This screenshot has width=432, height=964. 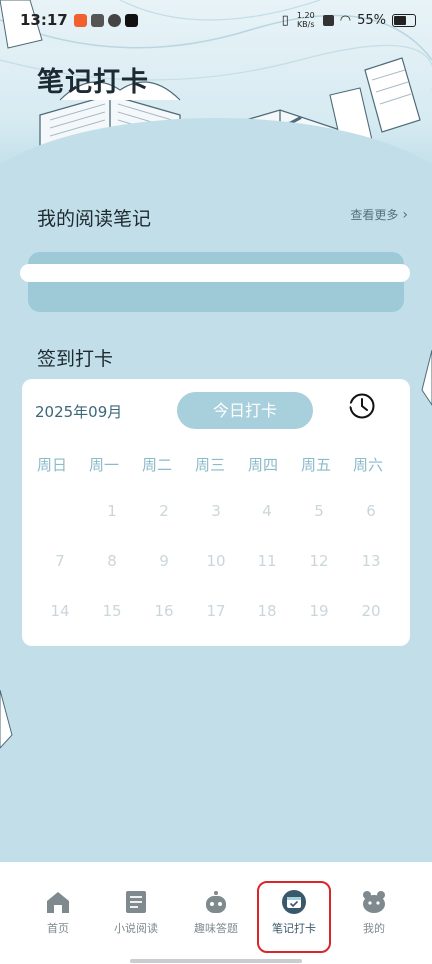 I want to click on calendar-month: 2025年09月, so click(x=79, y=412).